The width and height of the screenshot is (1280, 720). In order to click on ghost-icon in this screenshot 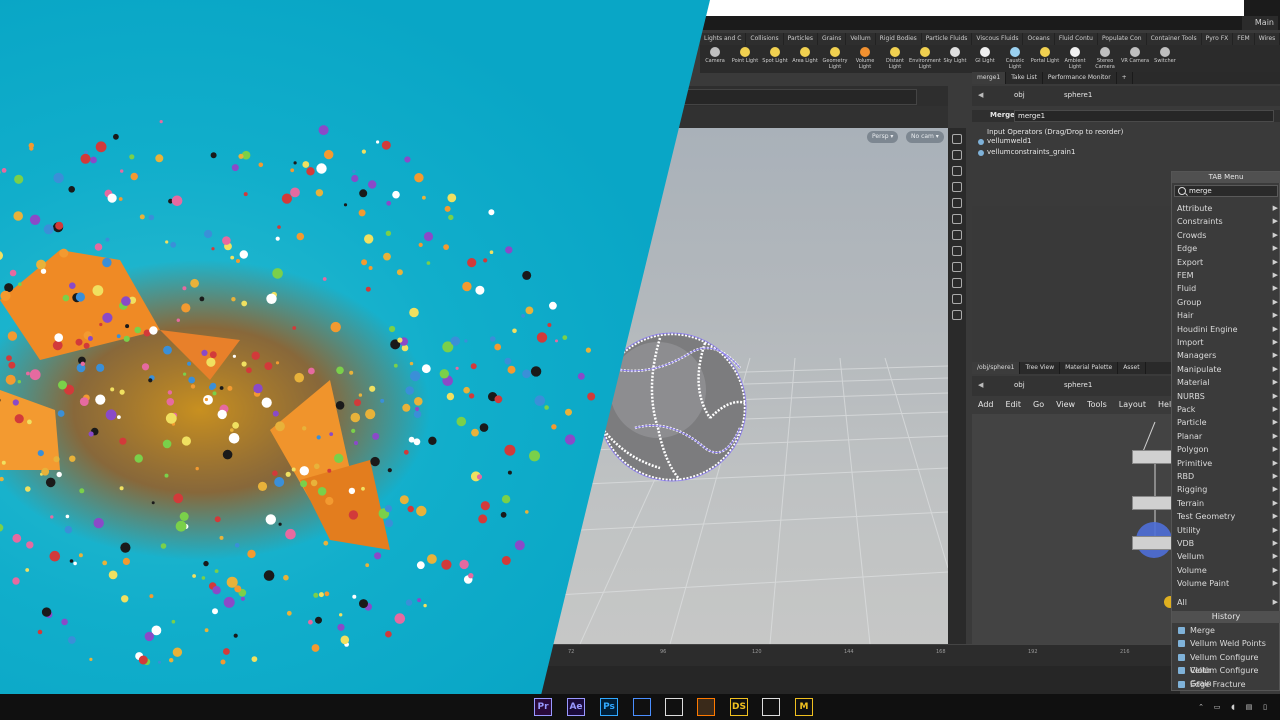, I will do `click(957, 267)`.